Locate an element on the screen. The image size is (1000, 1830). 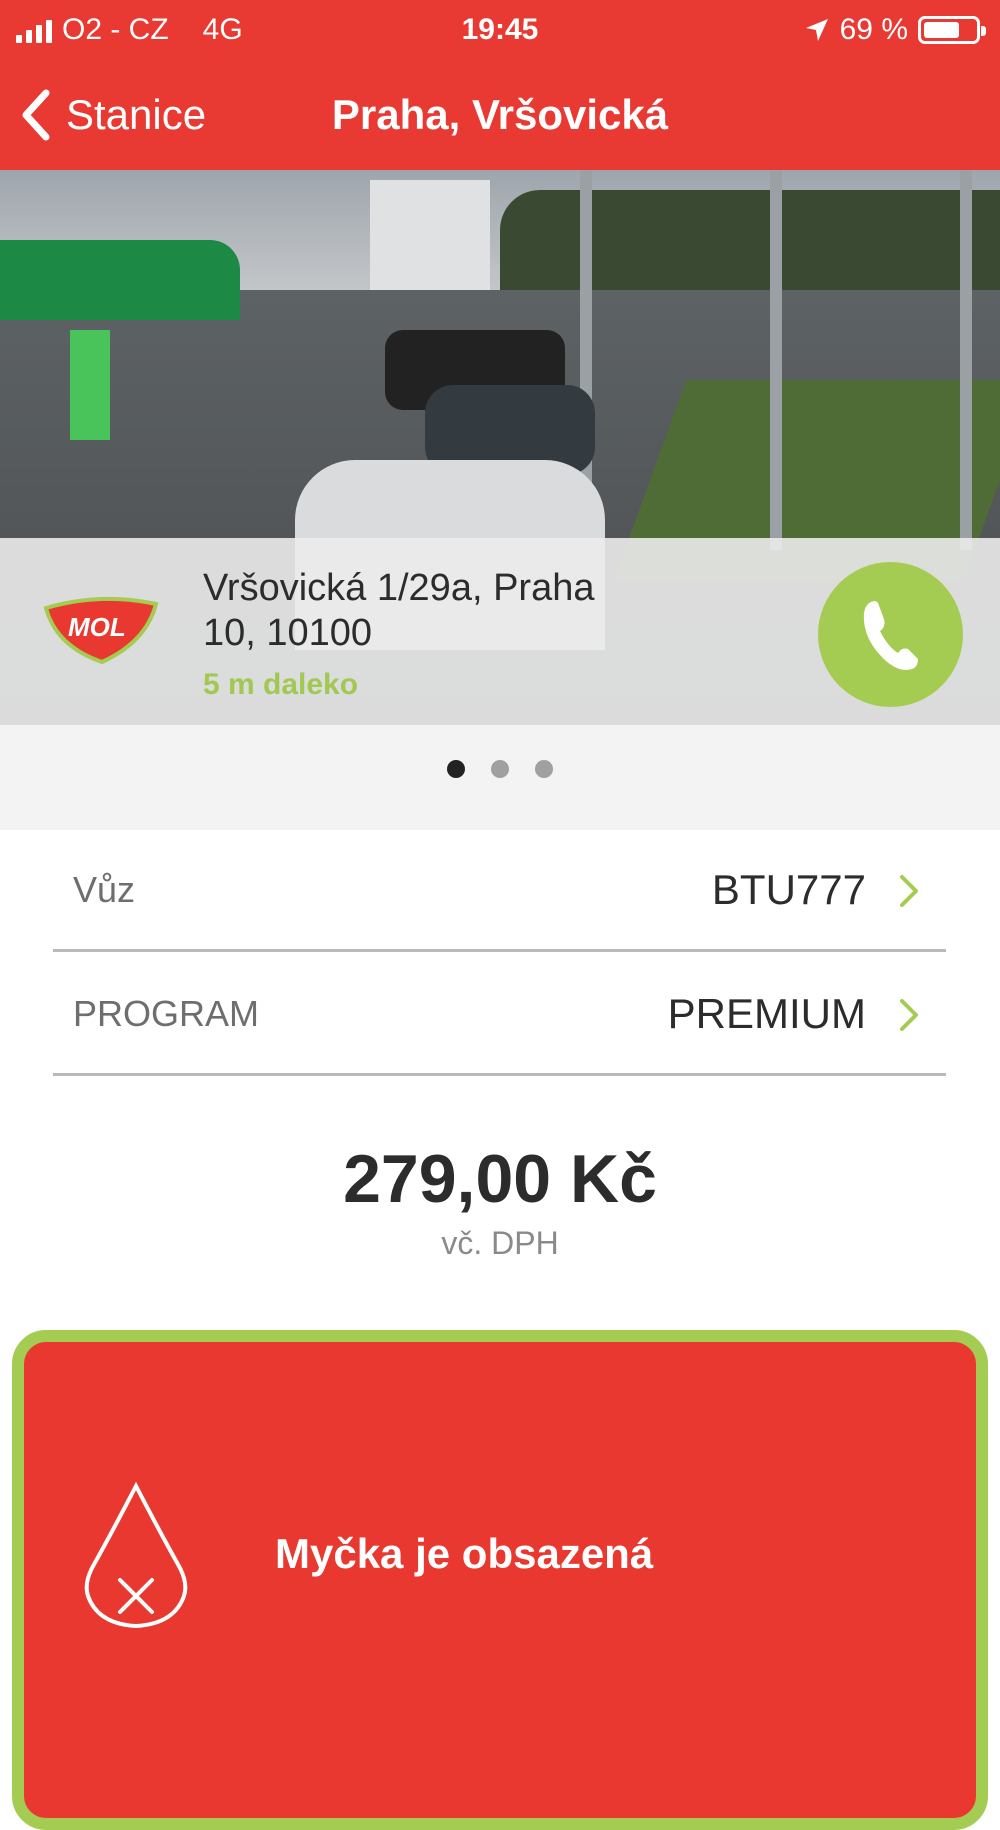
price-vat-note: vč. DPH is located at coordinates (500, 1243).